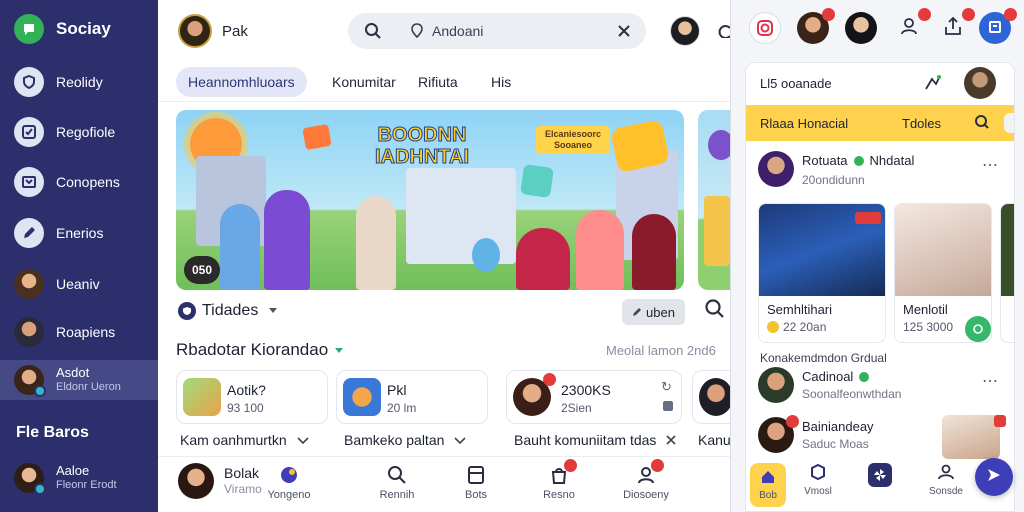 The width and height of the screenshot is (1024, 512). What do you see at coordinates (1000, 421) in the screenshot?
I see `badge-dot` at bounding box center [1000, 421].